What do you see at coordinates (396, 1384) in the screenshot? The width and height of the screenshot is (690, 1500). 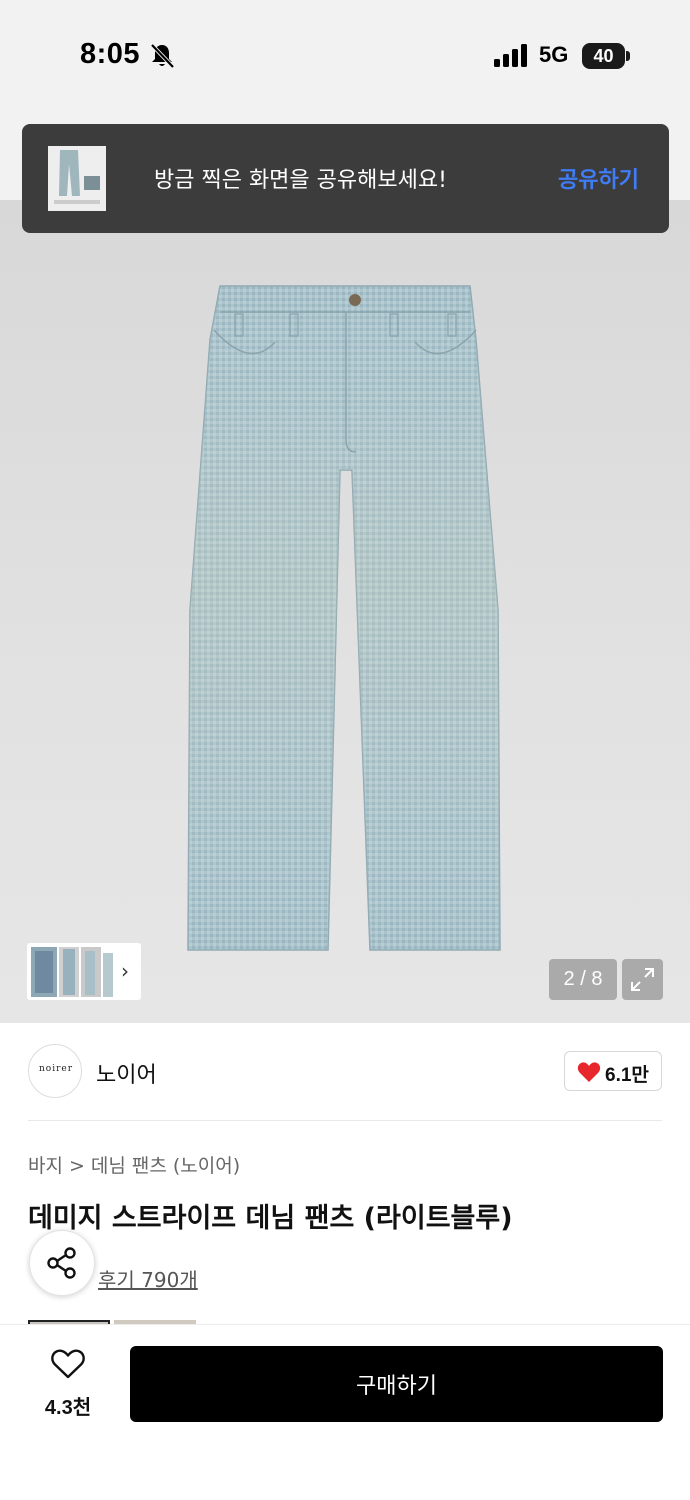 I see `buy-button: 구매하기` at bounding box center [396, 1384].